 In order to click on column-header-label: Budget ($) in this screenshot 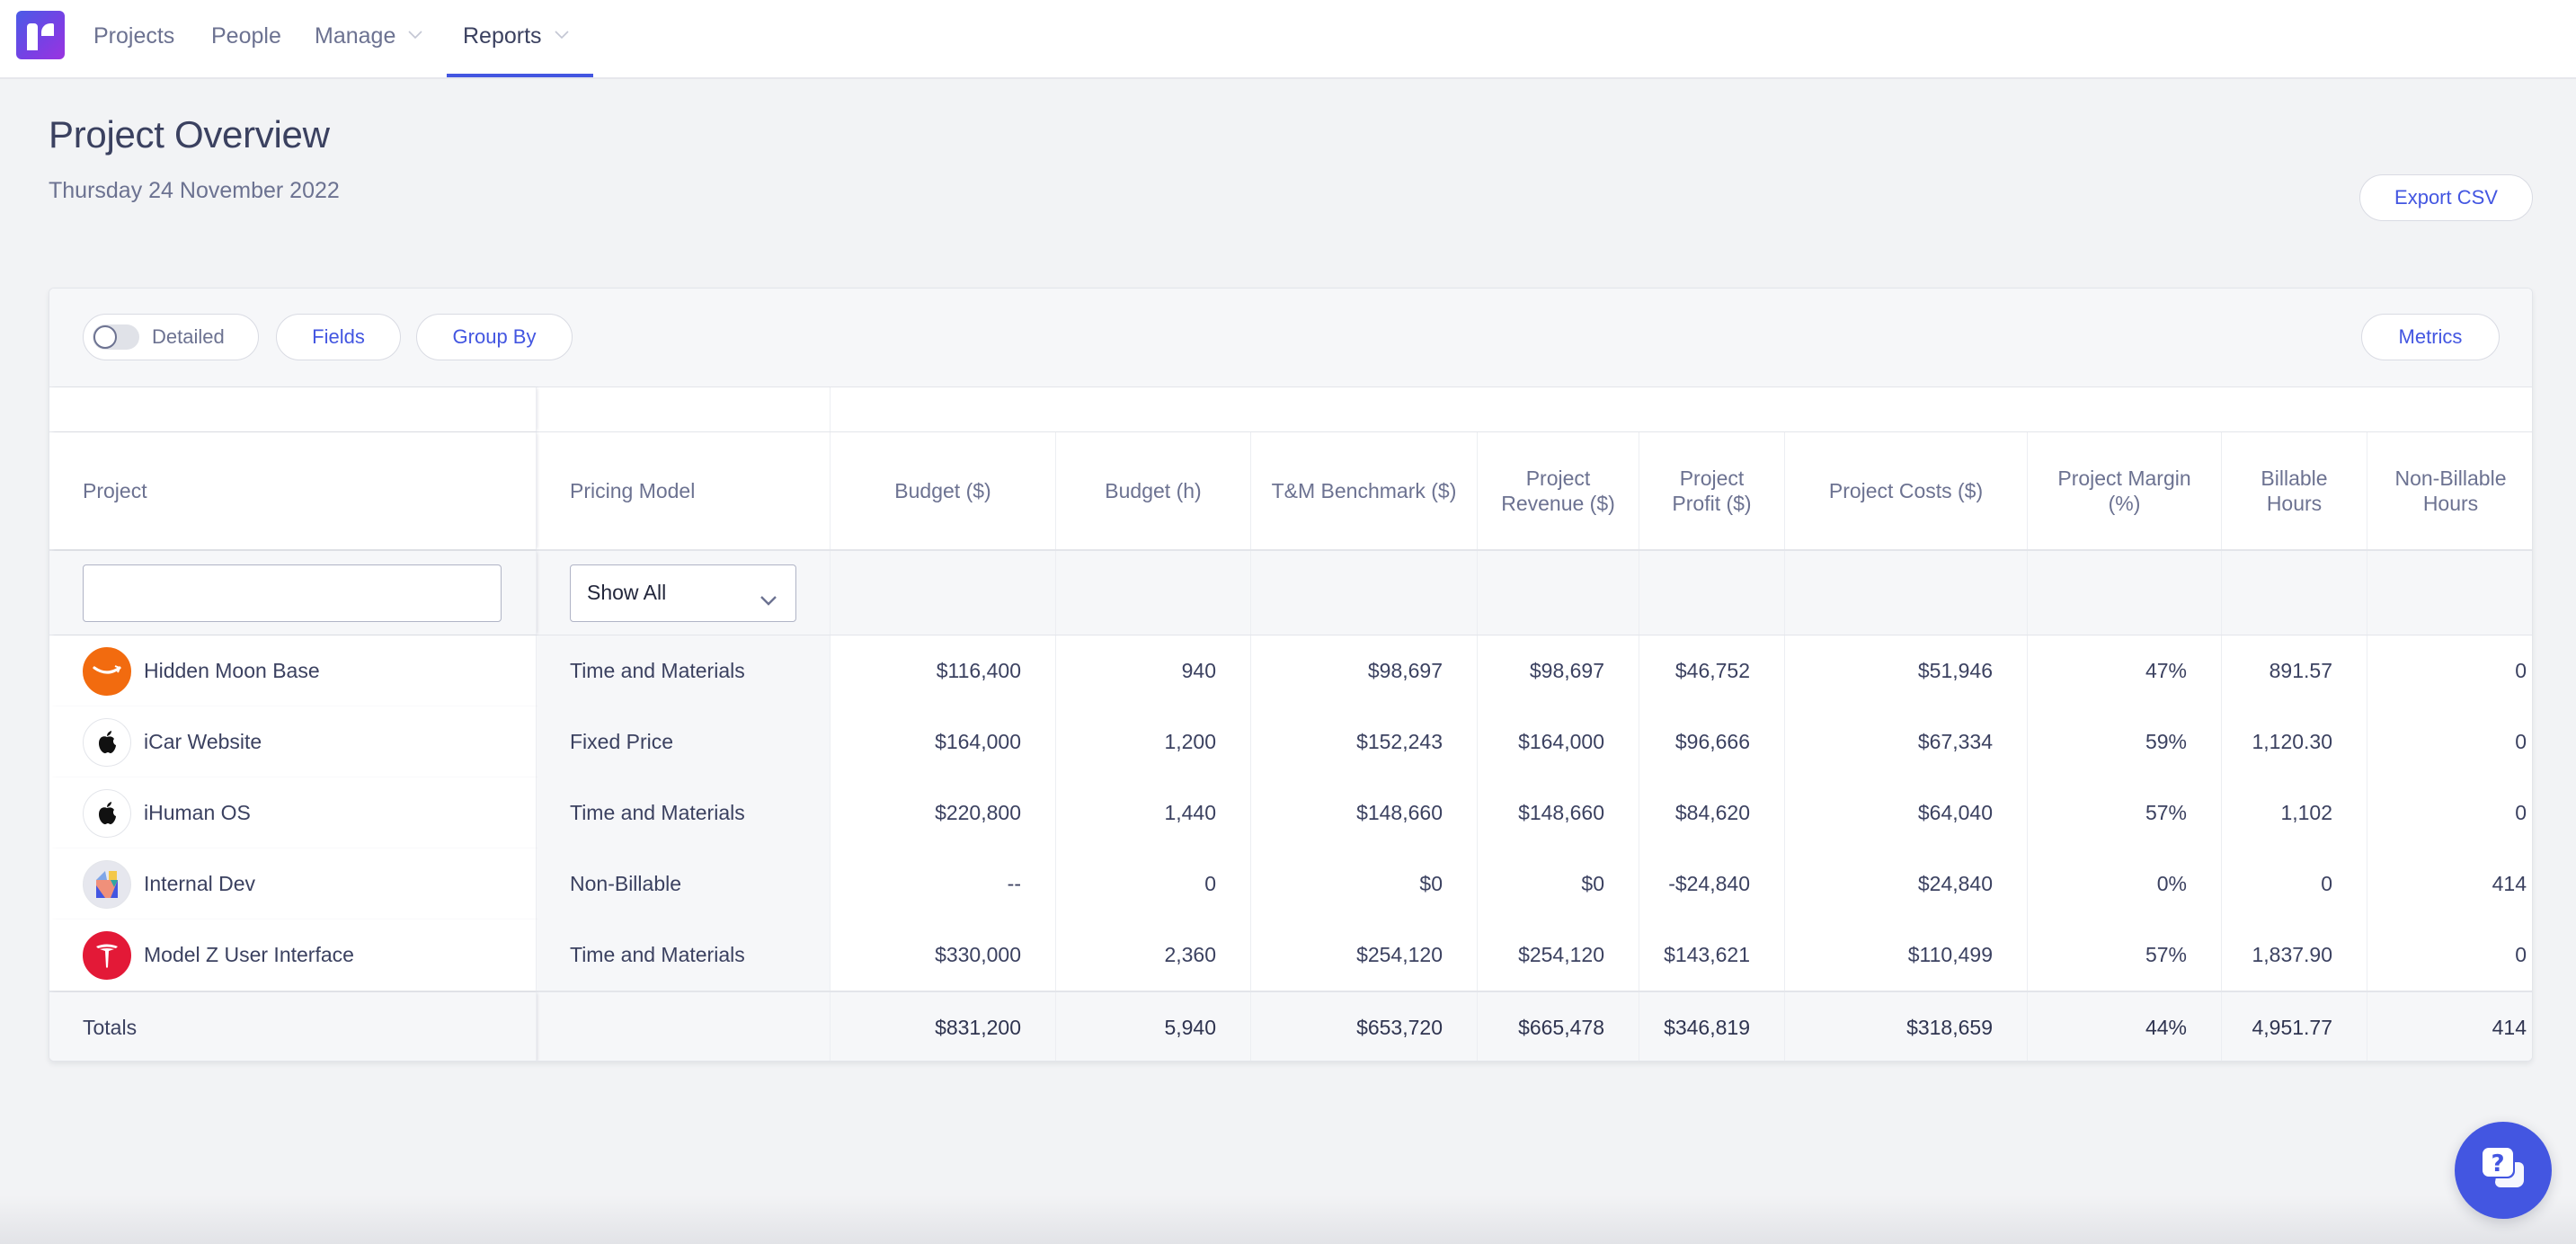, I will do `click(942, 490)`.